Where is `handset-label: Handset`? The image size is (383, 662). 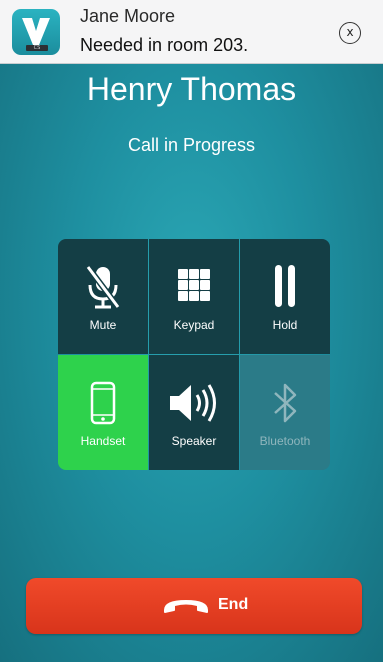
handset-label: Handset is located at coordinates (103, 441).